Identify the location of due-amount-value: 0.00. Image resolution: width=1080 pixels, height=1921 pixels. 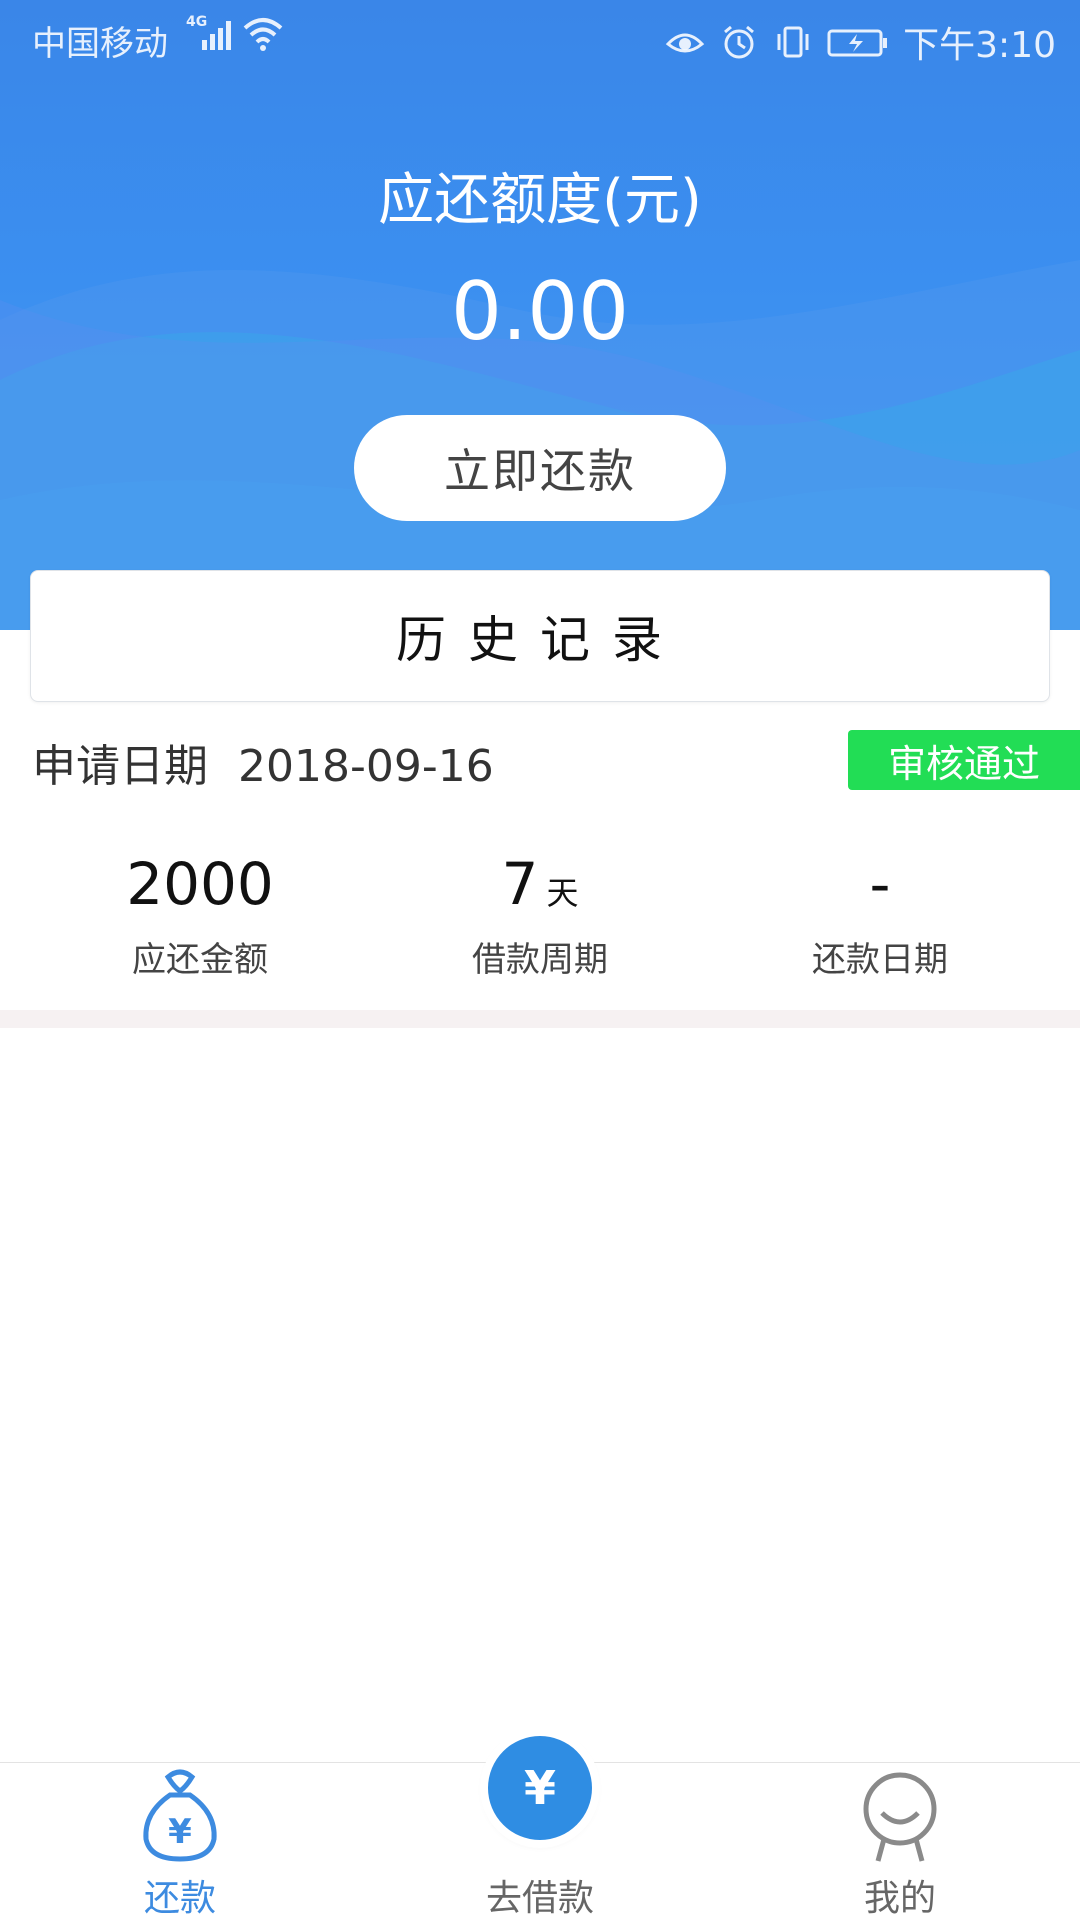
(540, 311).